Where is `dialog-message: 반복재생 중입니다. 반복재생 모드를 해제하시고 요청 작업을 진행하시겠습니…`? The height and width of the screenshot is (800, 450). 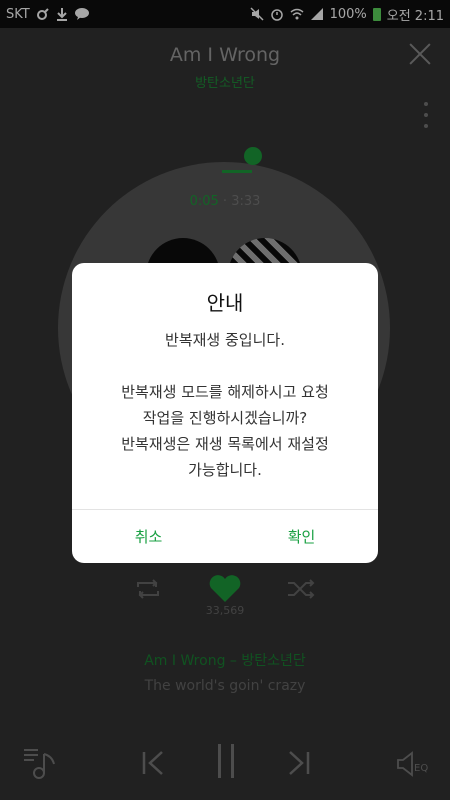 dialog-message: 반복재생 중입니다. 반복재생 모드를 해제하시고 요청 작업을 진행하시겠습니… is located at coordinates (225, 405).